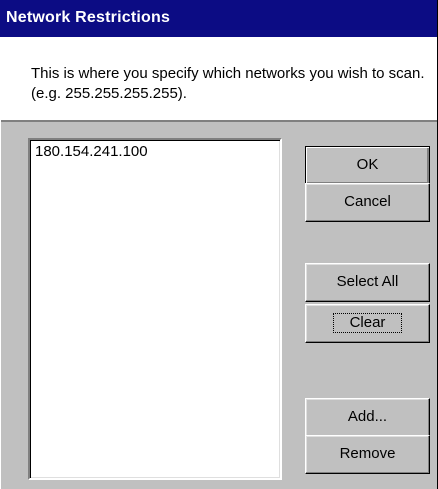 Image resolution: width=438 pixels, height=489 pixels. I want to click on cancel-button: Cancel, so click(367, 202).